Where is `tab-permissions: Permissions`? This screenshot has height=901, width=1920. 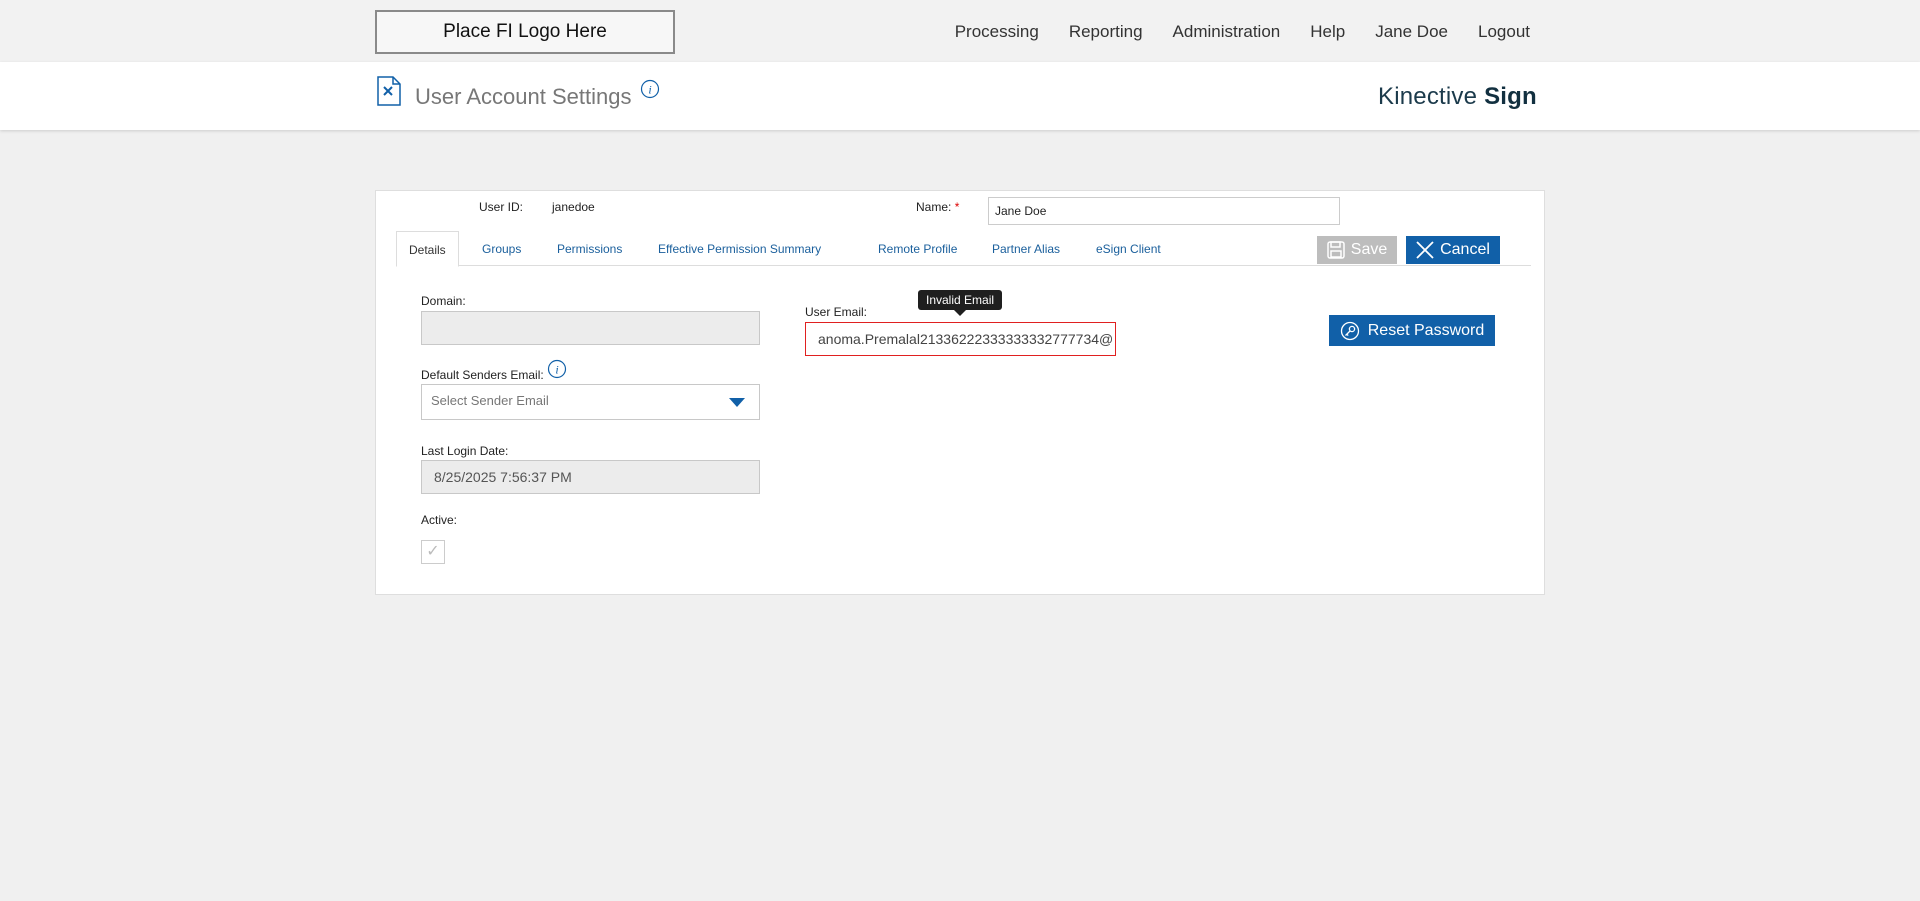 tab-permissions: Permissions is located at coordinates (589, 249).